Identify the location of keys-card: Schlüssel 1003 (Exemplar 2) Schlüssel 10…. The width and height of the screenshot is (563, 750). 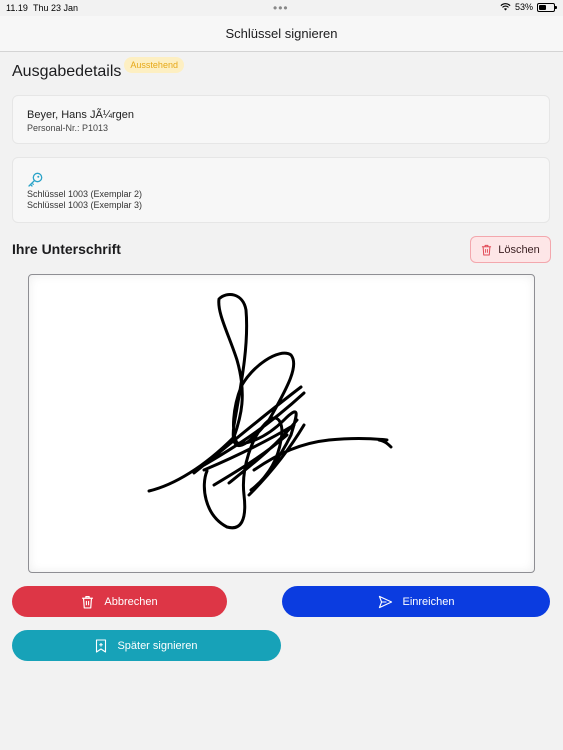
(281, 190).